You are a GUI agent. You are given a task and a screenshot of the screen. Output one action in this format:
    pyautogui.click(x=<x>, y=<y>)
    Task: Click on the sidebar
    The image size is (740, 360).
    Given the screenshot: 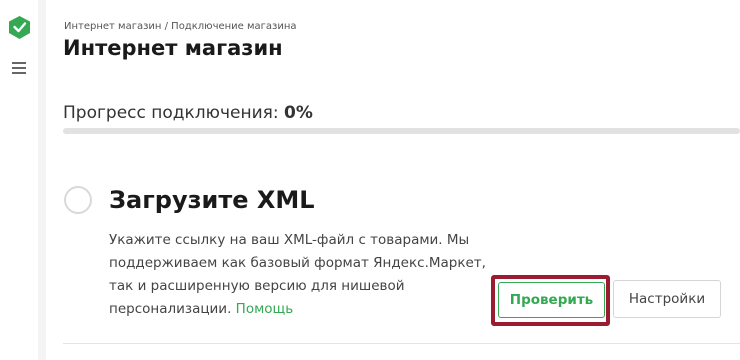 What is the action you would take?
    pyautogui.click(x=19, y=180)
    